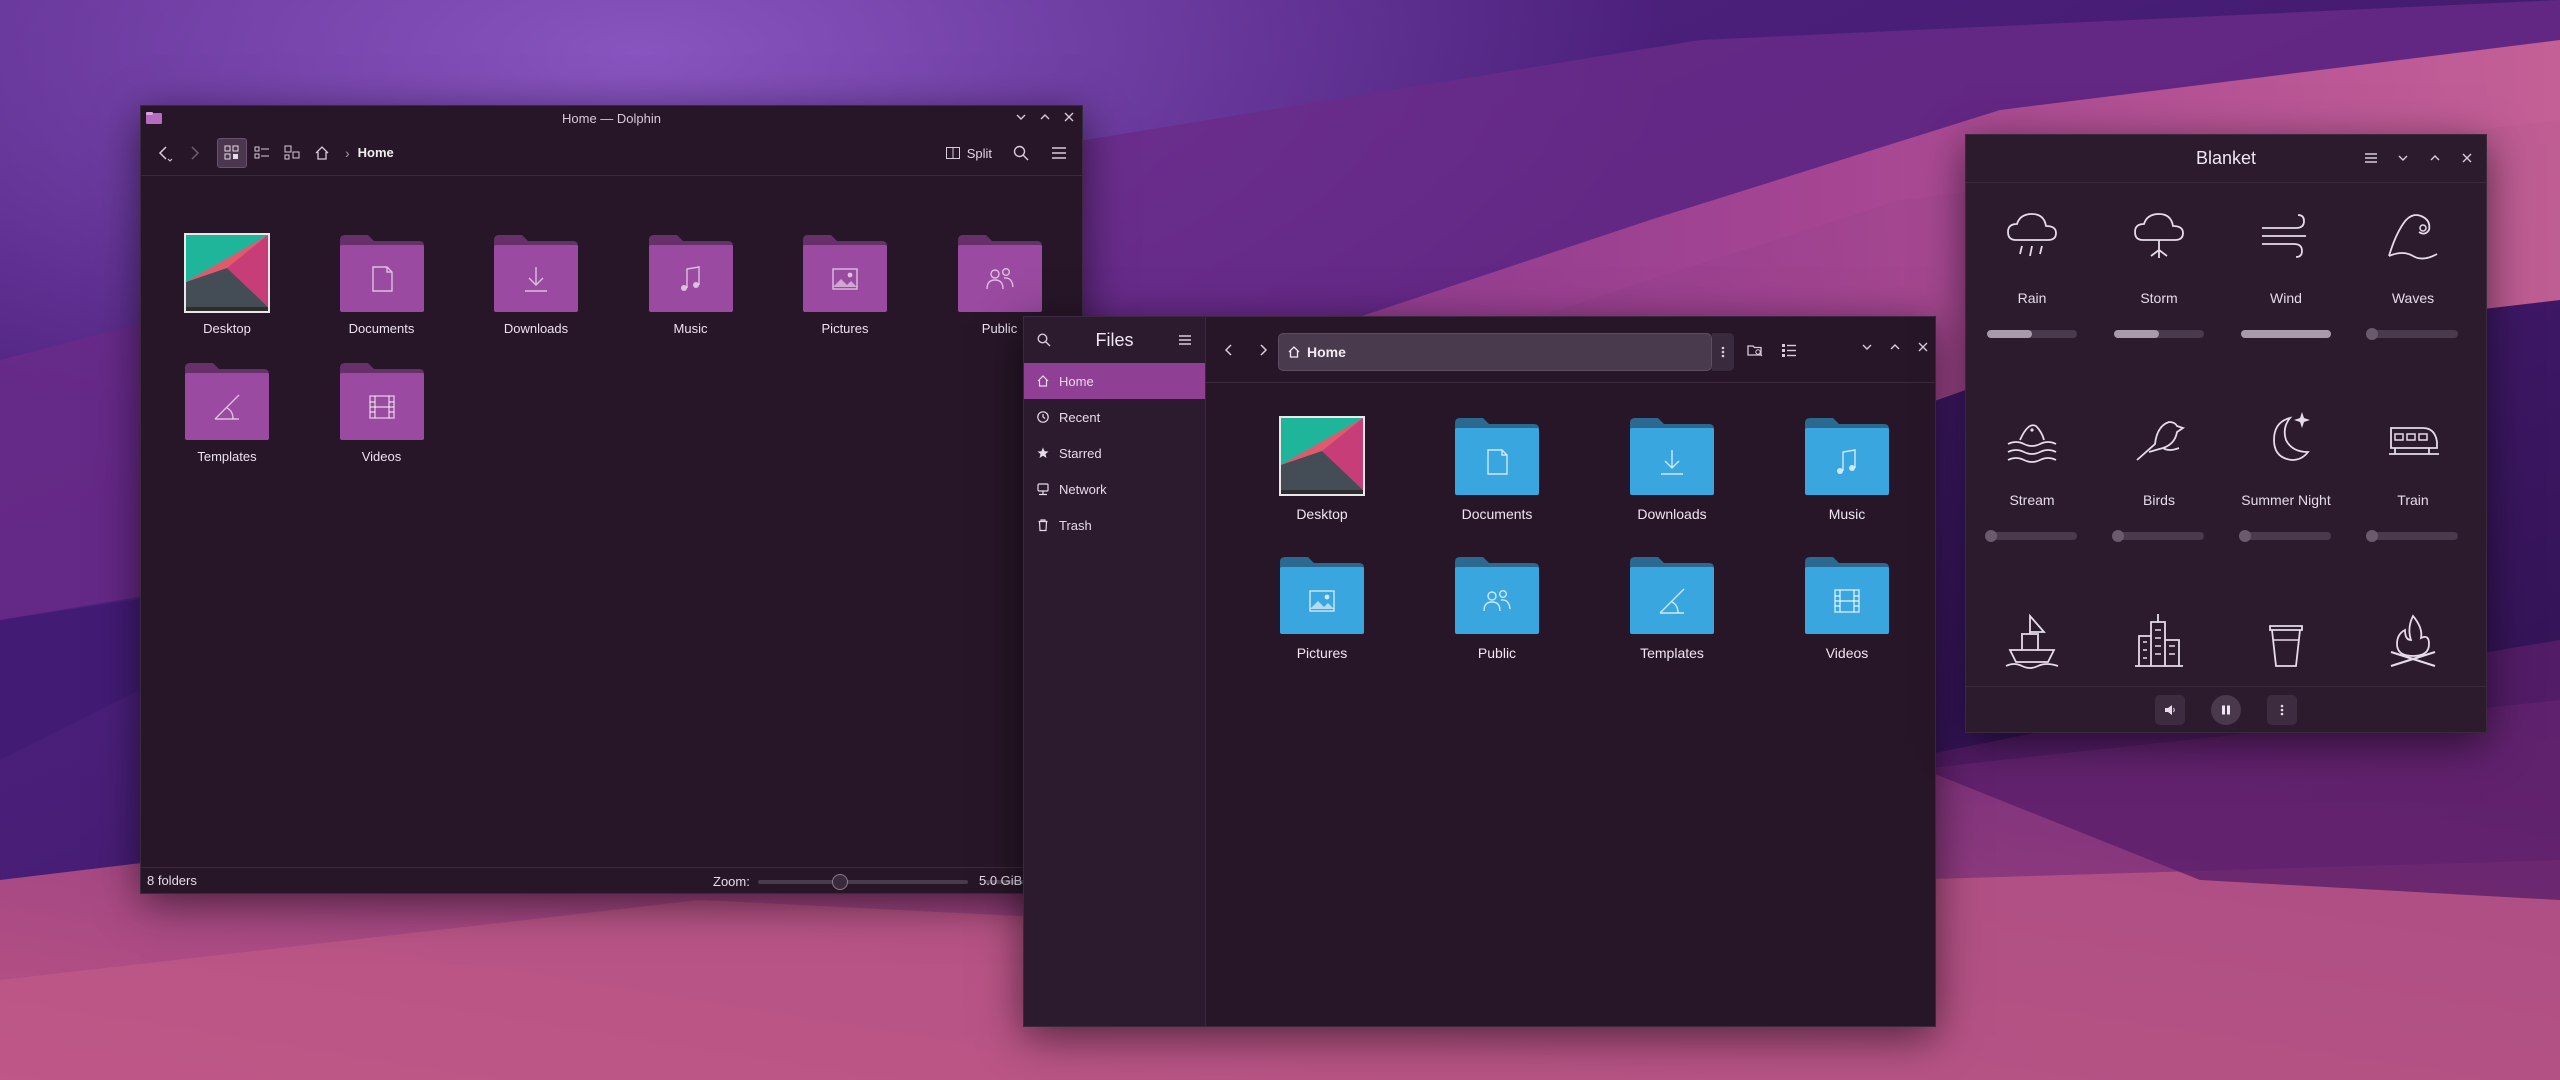 The height and width of the screenshot is (1080, 2560). What do you see at coordinates (536, 273) in the screenshot?
I see `folder-downloads-icon` at bounding box center [536, 273].